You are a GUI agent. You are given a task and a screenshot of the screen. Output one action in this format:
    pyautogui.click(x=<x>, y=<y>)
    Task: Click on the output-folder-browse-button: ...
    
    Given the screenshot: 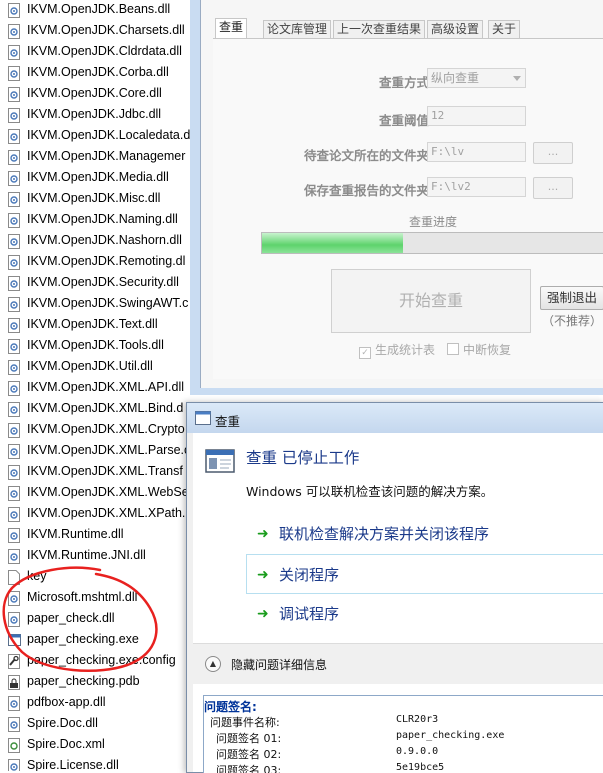 What is the action you would take?
    pyautogui.click(x=553, y=188)
    